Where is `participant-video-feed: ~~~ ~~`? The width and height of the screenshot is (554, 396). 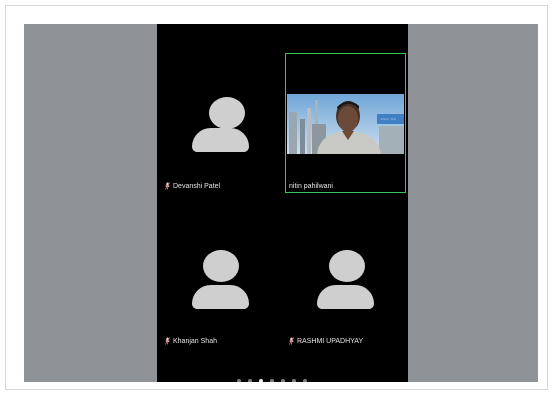 participant-video-feed: ~~~ ~~ is located at coordinates (345, 124).